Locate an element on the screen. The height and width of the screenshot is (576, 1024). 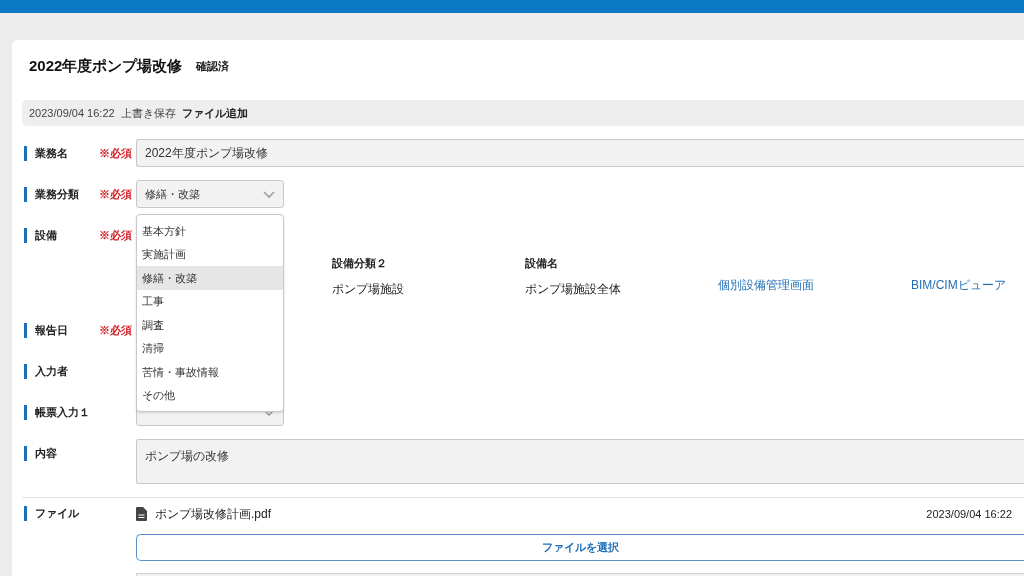
field-label: ファイル is located at coordinates (57, 513).